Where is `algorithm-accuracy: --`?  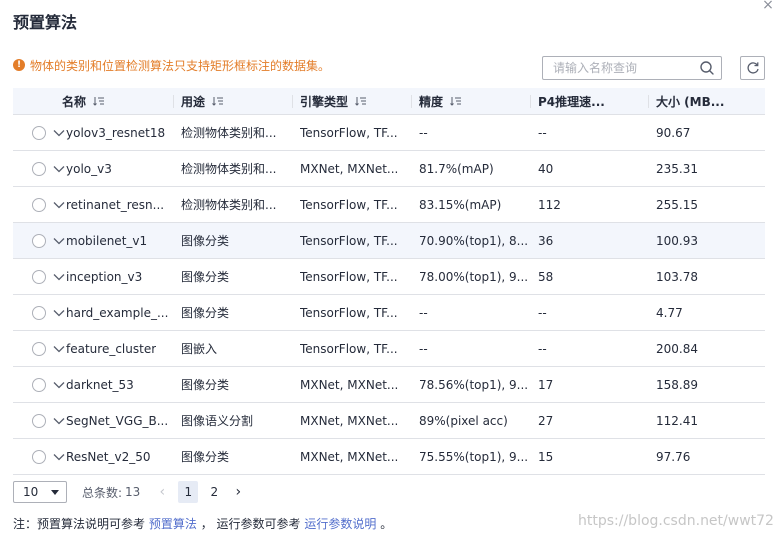 algorithm-accuracy: -- is located at coordinates (423, 132).